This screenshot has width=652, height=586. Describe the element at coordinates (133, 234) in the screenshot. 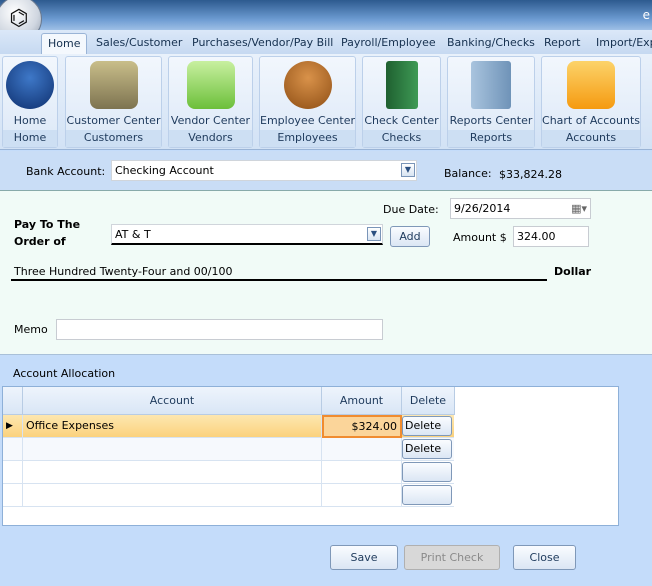

I see `payee-value: AT & T` at that location.